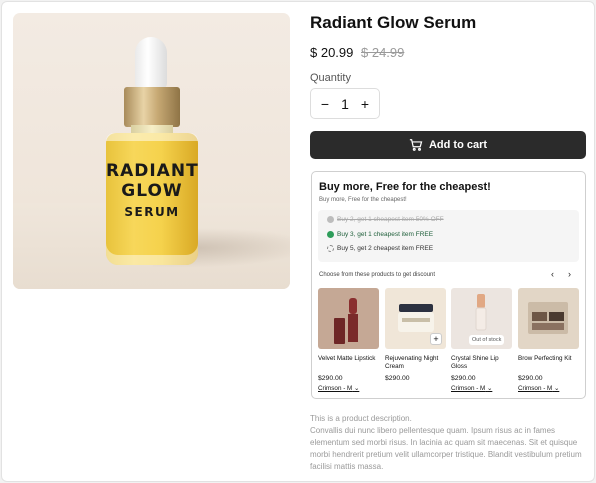  What do you see at coordinates (330, 248) in the screenshot?
I see `pending-circle-icon` at bounding box center [330, 248].